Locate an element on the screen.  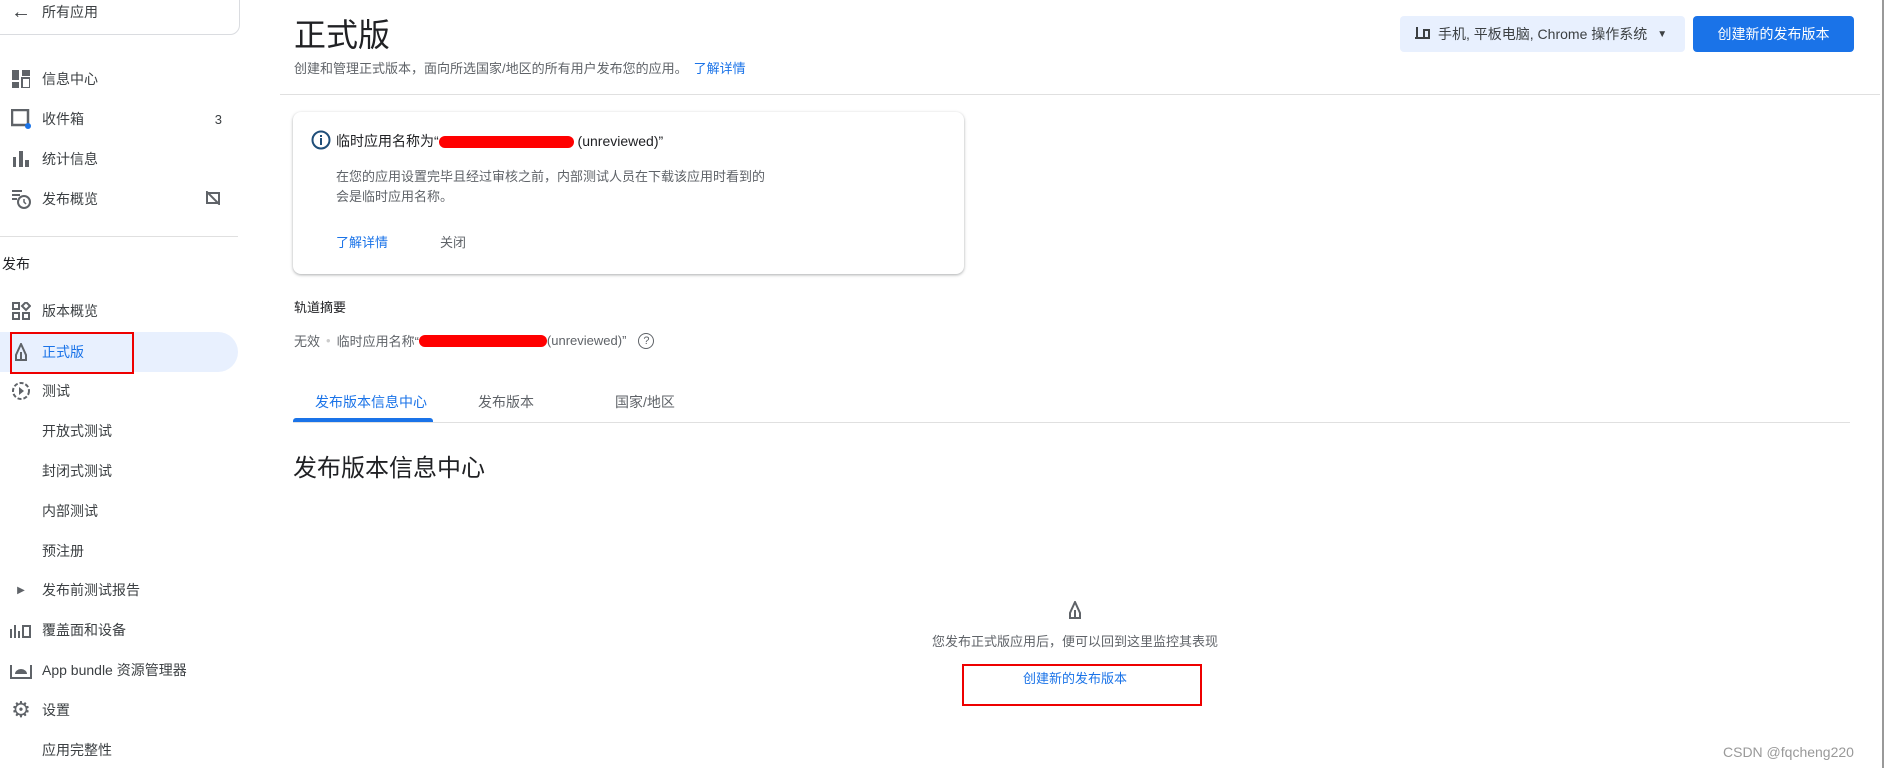
releases-overview-icon is located at coordinates (21, 311).